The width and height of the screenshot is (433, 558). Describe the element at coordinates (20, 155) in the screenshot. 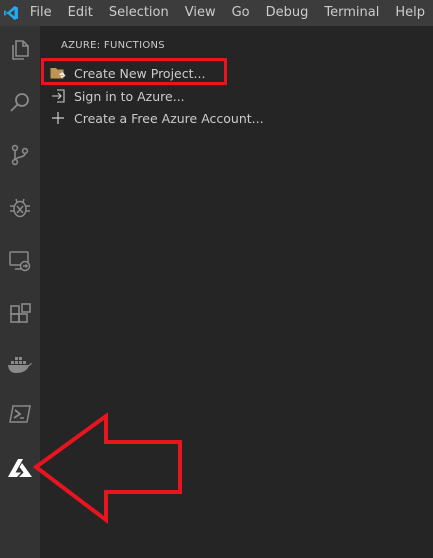

I see `source-control-icon` at that location.